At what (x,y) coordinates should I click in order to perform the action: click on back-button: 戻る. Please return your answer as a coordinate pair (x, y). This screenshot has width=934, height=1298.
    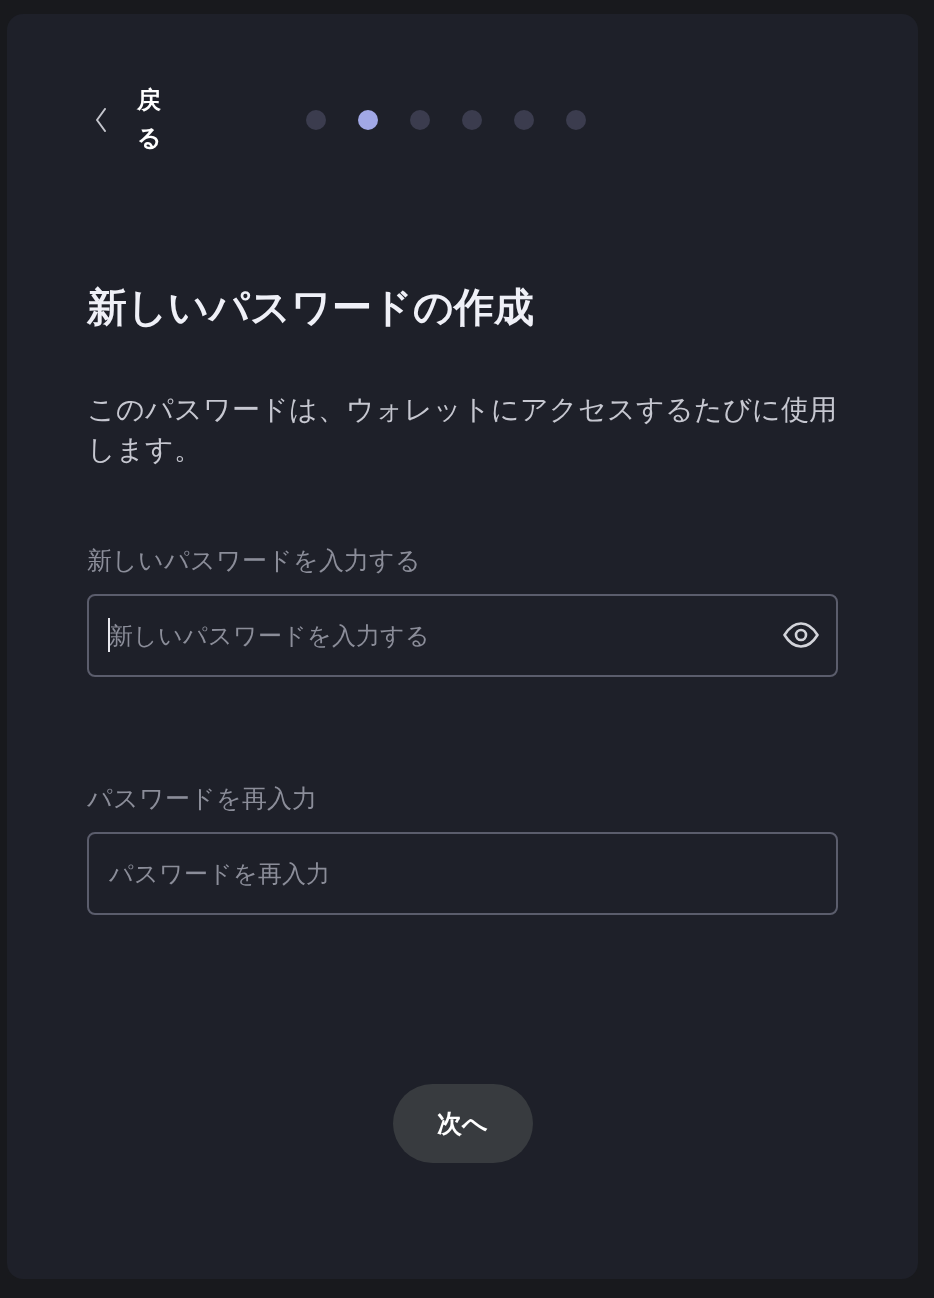
    Looking at the image, I should click on (127, 120).